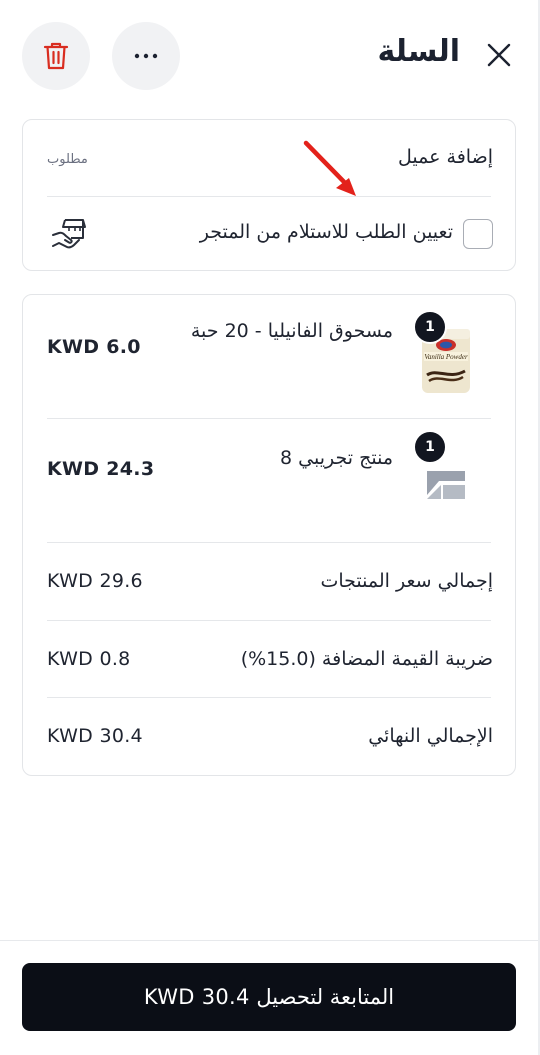  Describe the element at coordinates (95, 736) in the screenshot. I see `total-value: KWD 30.4` at that location.